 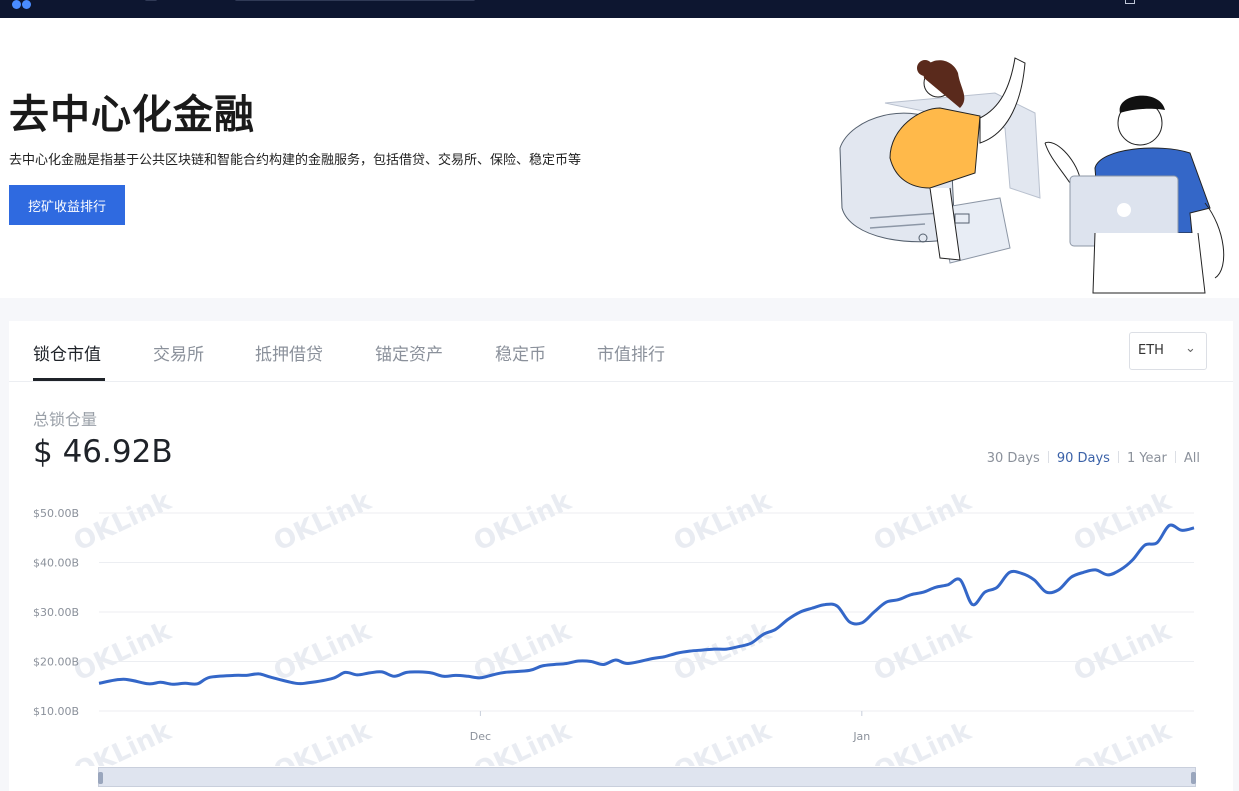 I want to click on x-tick-label: Jan, so click(x=861, y=736).